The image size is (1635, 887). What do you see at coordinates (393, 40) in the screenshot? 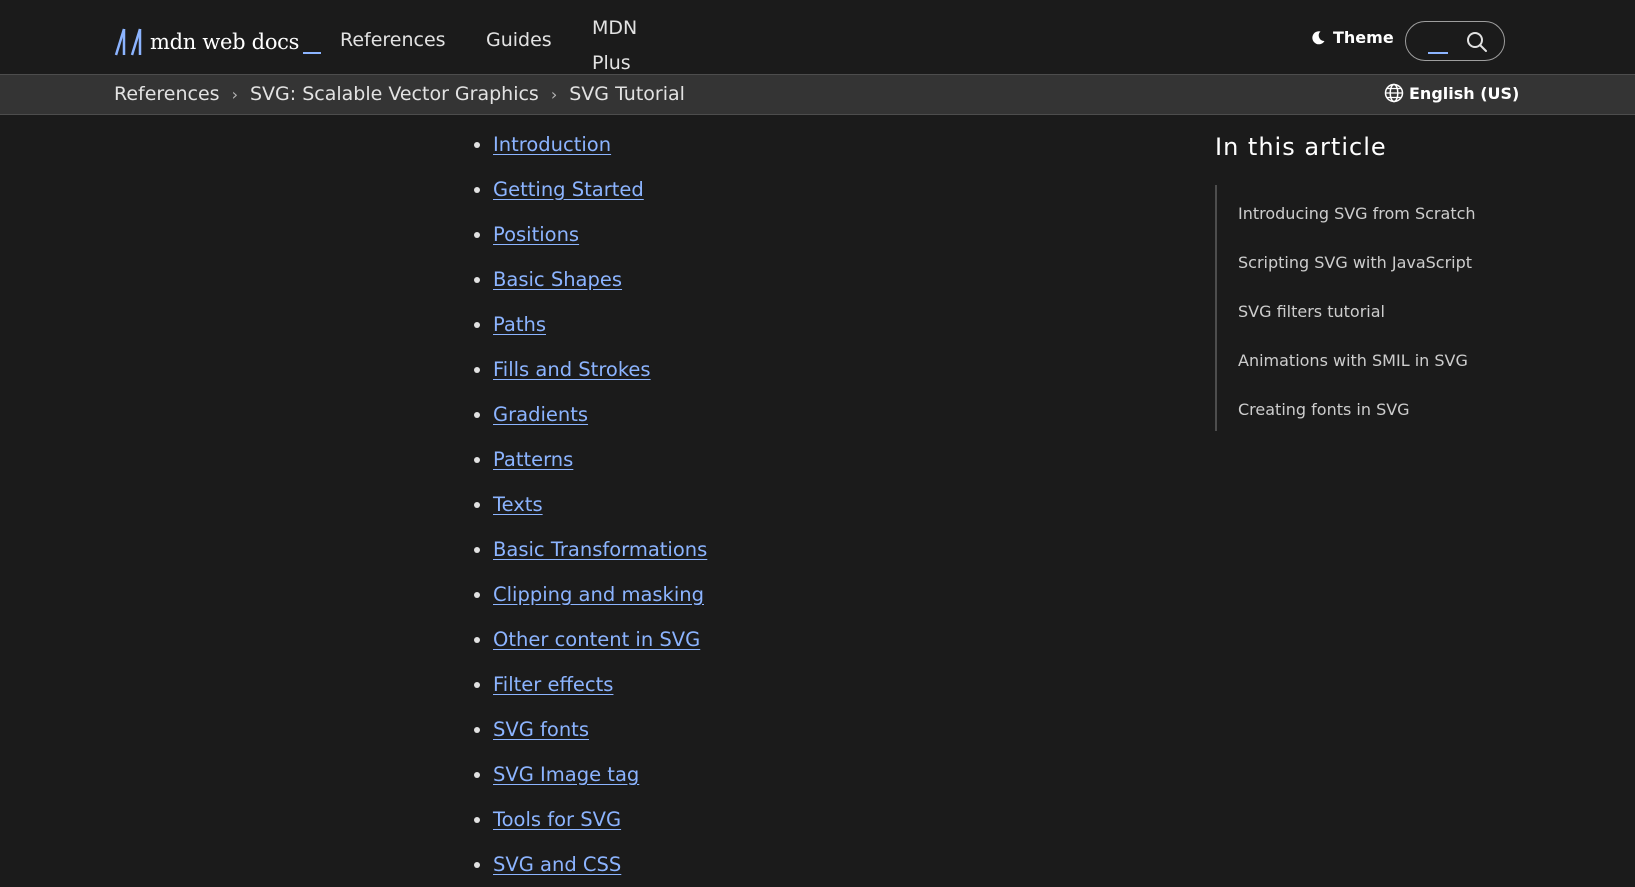
I see `nav-references: References` at bounding box center [393, 40].